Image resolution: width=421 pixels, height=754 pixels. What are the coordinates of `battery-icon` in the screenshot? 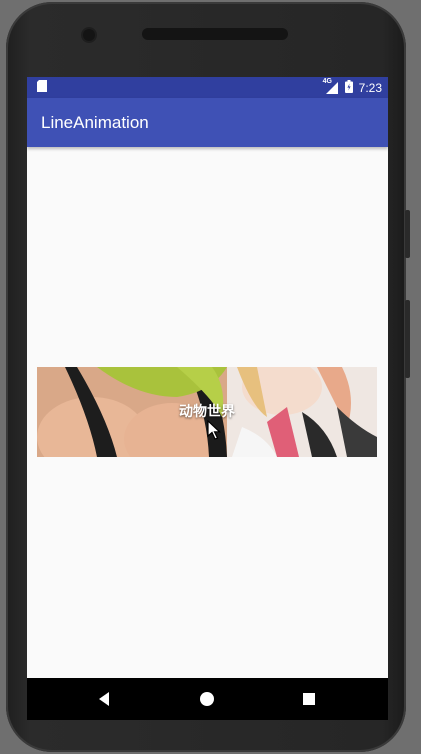 It's located at (348, 87).